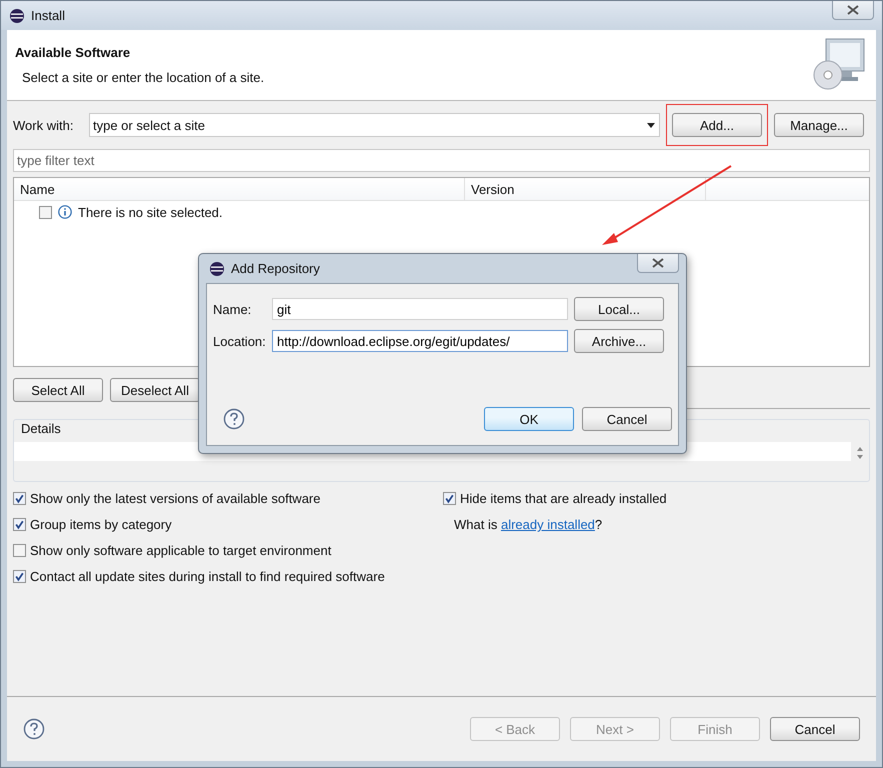 The height and width of the screenshot is (768, 883). I want to click on option-label: Hide items that are already installed, so click(563, 498).